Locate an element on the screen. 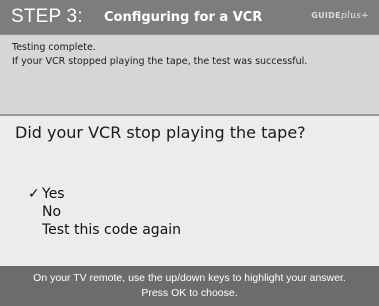 The image size is (379, 306). logo-text: GUIDE is located at coordinates (326, 15).